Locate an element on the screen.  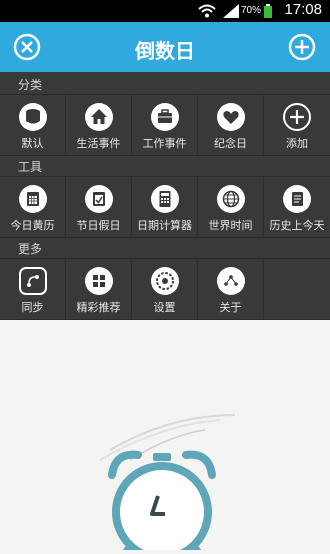
section-title-tools: 工具 is located at coordinates (30, 167).